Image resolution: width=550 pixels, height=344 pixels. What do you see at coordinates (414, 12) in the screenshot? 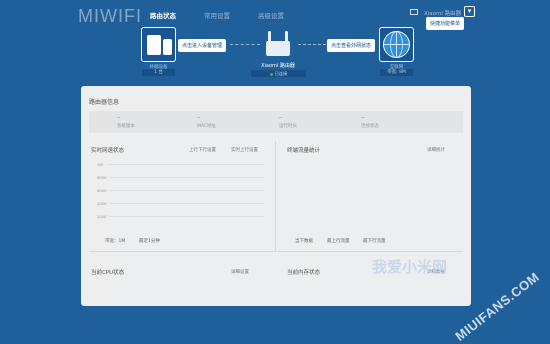
I see `mail-icon` at bounding box center [414, 12].